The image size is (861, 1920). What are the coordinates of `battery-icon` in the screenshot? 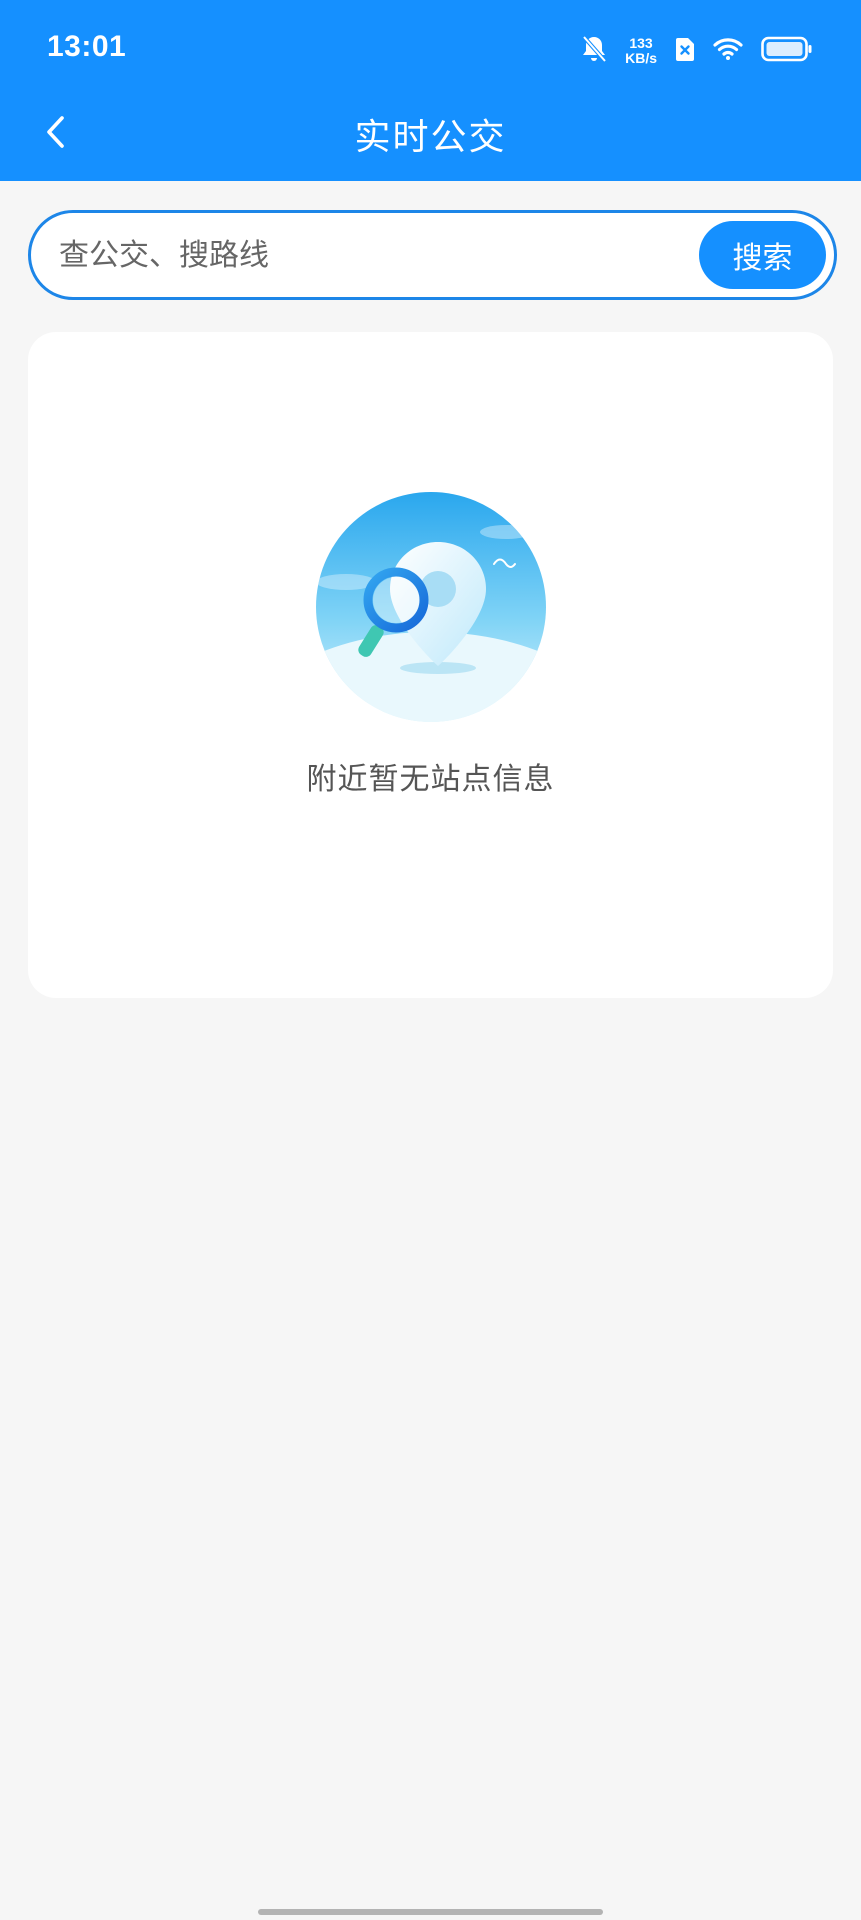 It's located at (787, 51).